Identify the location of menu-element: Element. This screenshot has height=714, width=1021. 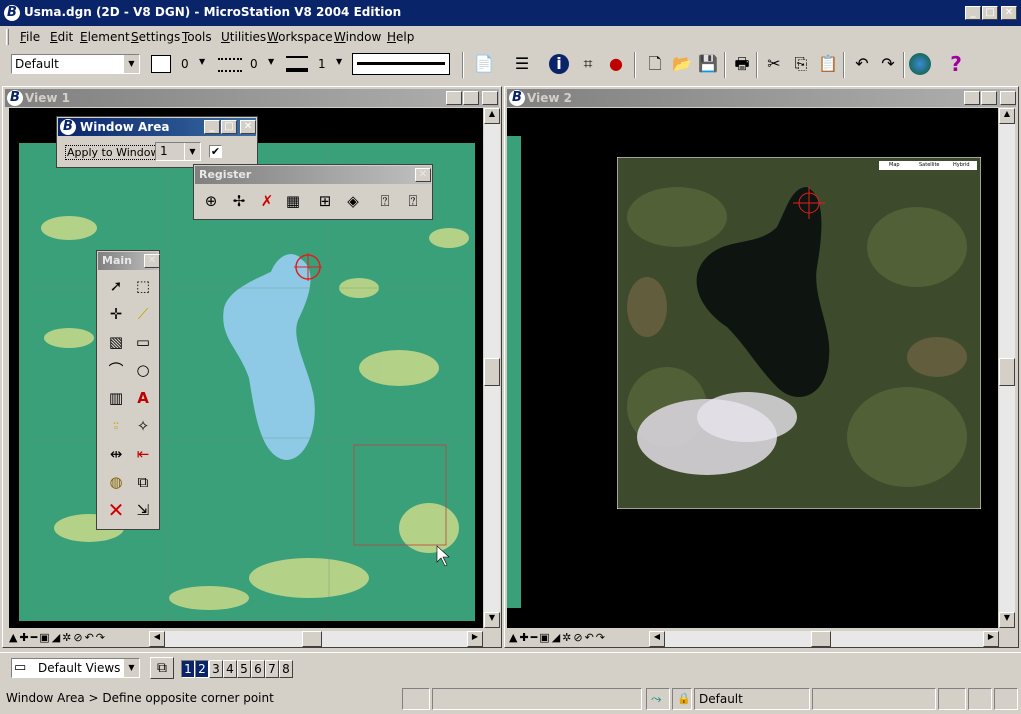
(105, 37).